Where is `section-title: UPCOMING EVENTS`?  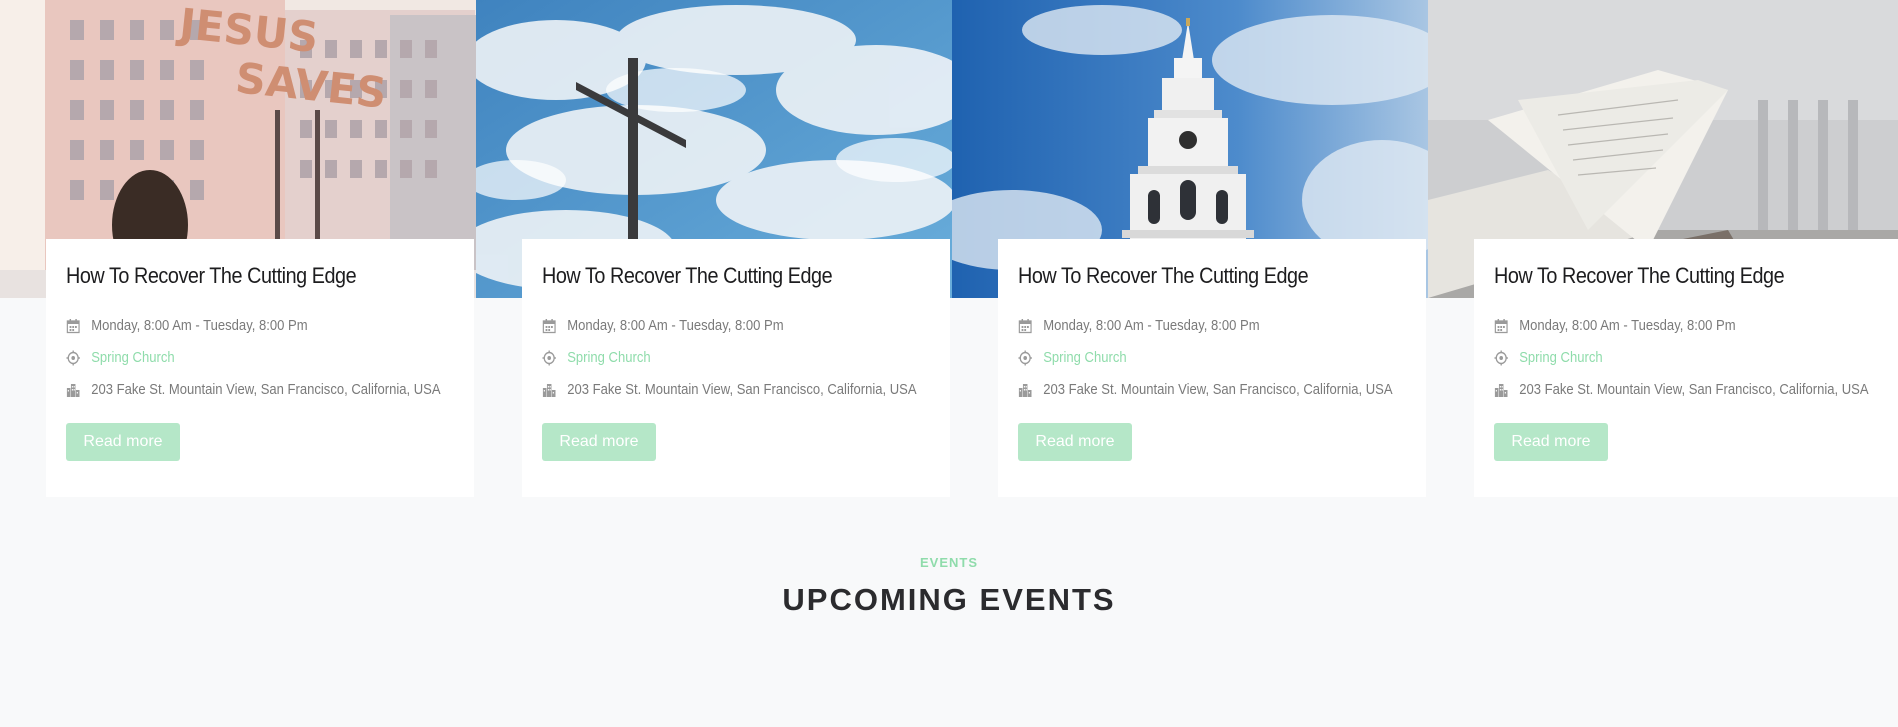
section-title: UPCOMING EVENTS is located at coordinates (949, 599).